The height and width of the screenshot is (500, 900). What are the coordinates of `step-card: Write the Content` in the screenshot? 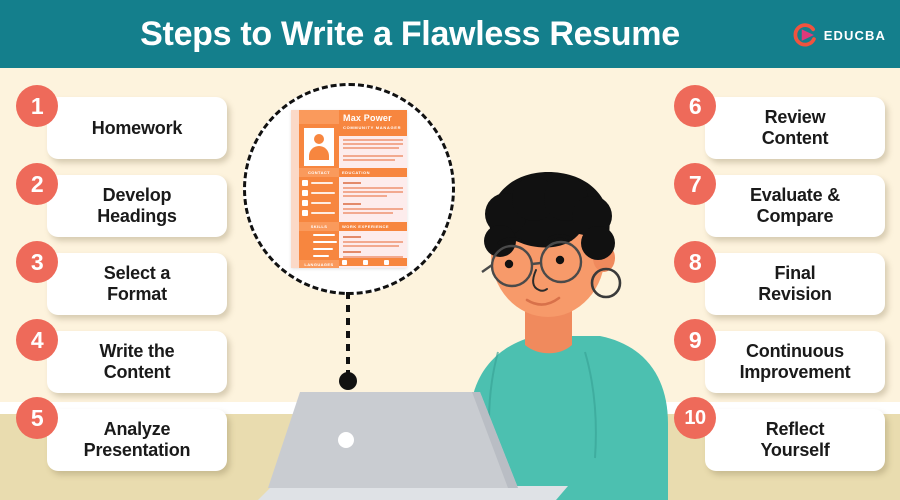 It's located at (137, 362).